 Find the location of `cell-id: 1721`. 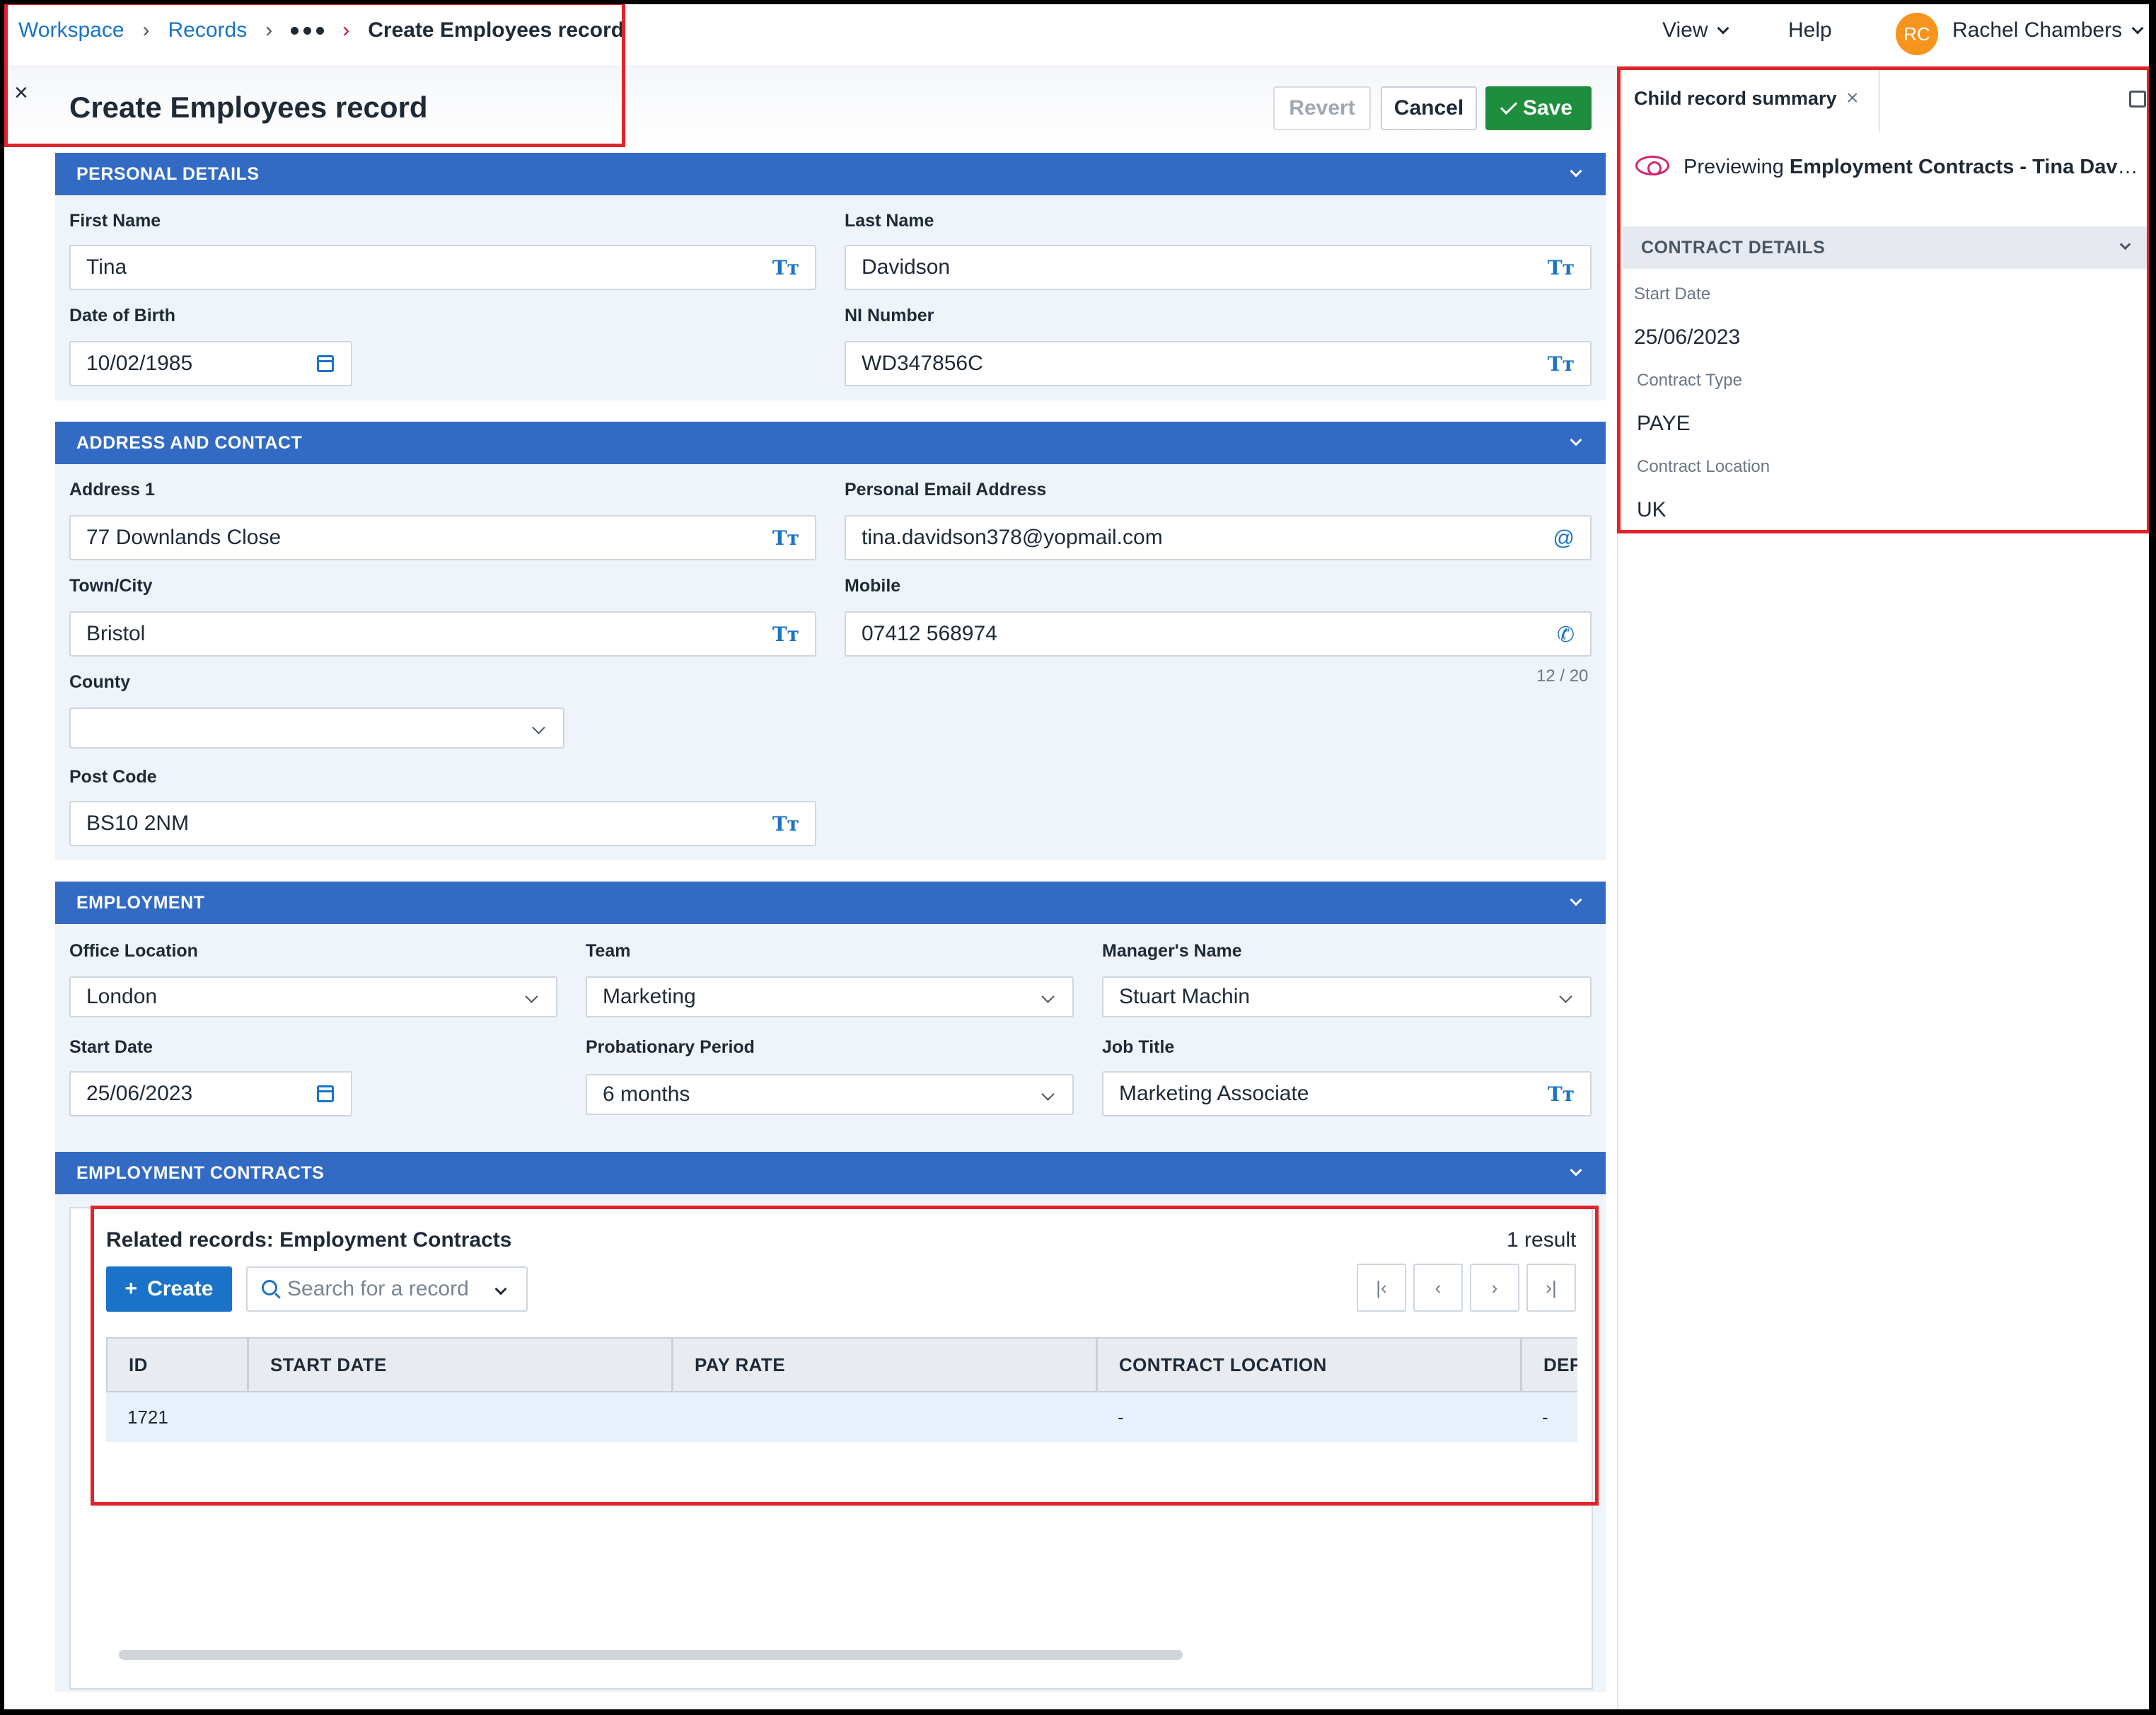

cell-id: 1721 is located at coordinates (147, 1417).